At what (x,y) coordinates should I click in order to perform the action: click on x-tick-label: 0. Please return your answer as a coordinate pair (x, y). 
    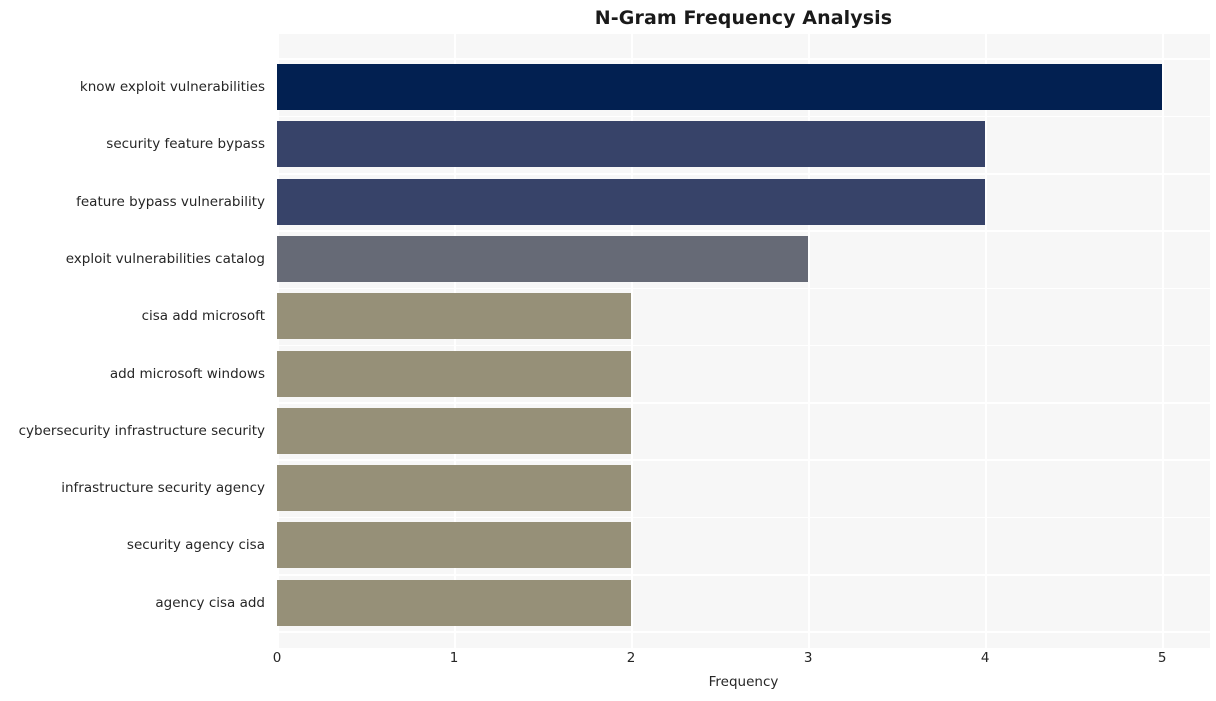
    Looking at the image, I should click on (277, 658).